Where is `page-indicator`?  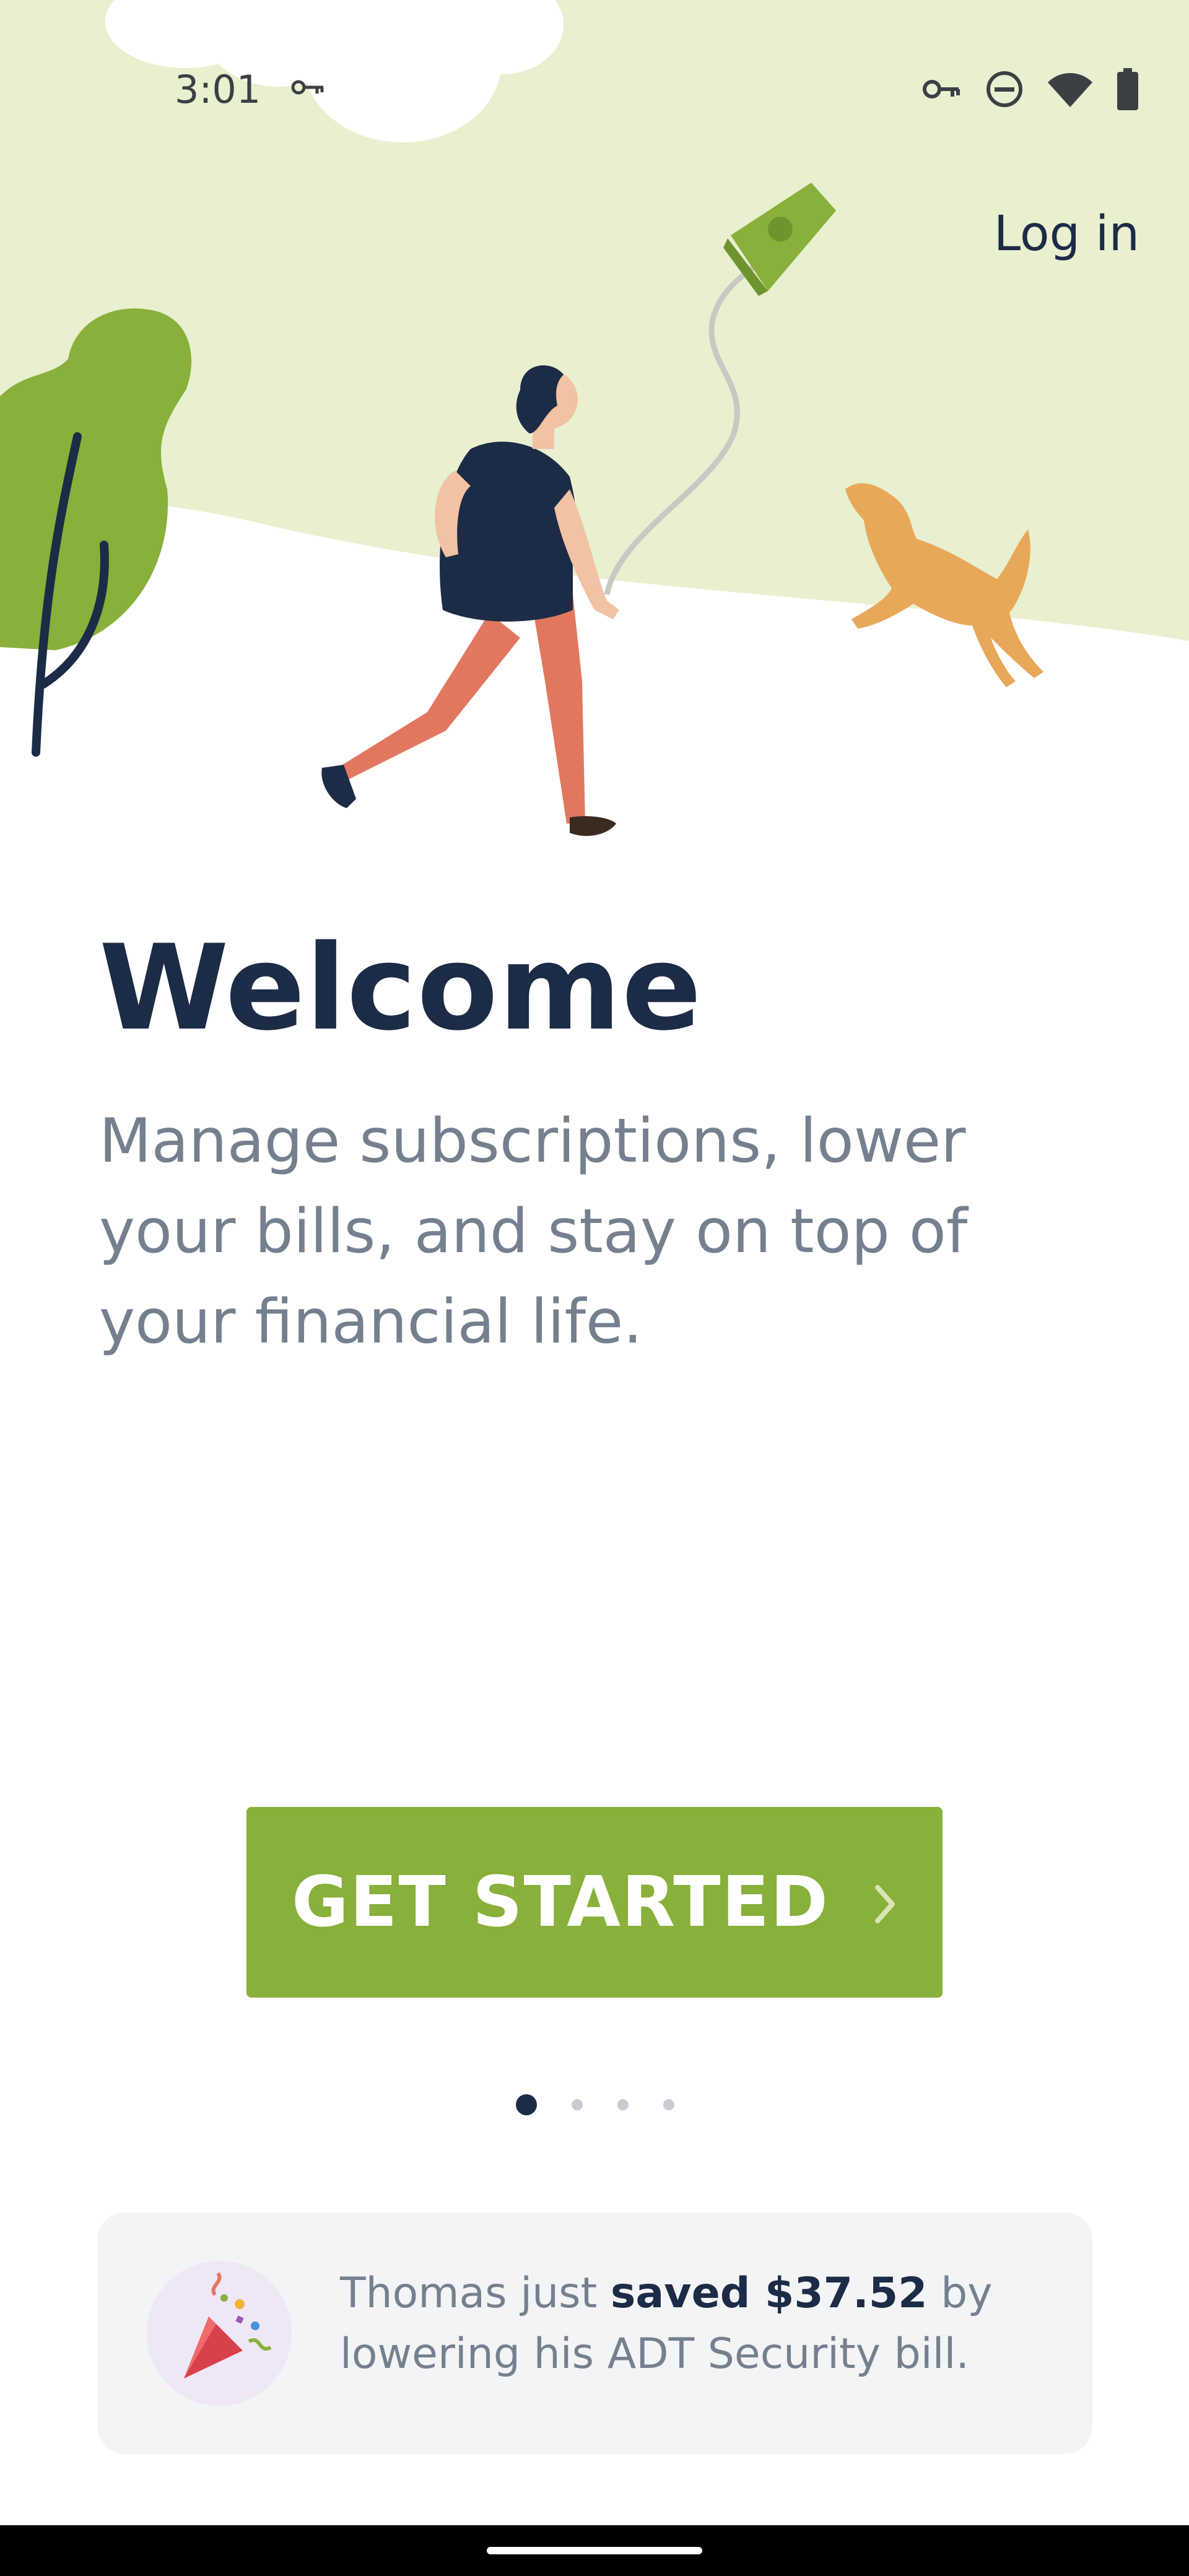 page-indicator is located at coordinates (595, 2104).